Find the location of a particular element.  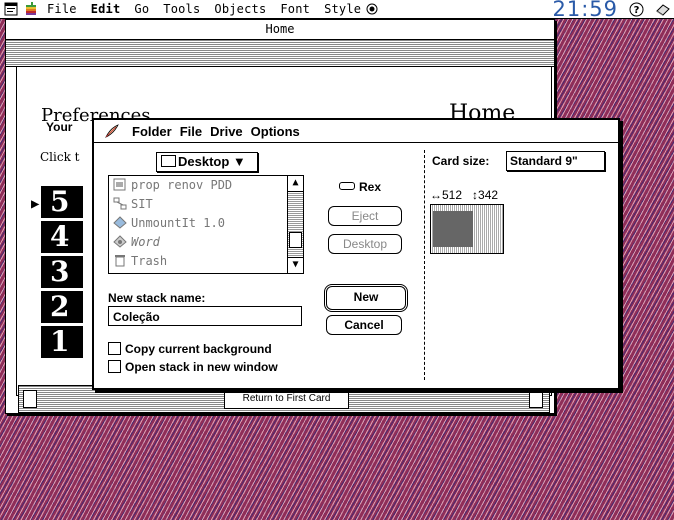

switcher-icon is located at coordinates (11, 9).